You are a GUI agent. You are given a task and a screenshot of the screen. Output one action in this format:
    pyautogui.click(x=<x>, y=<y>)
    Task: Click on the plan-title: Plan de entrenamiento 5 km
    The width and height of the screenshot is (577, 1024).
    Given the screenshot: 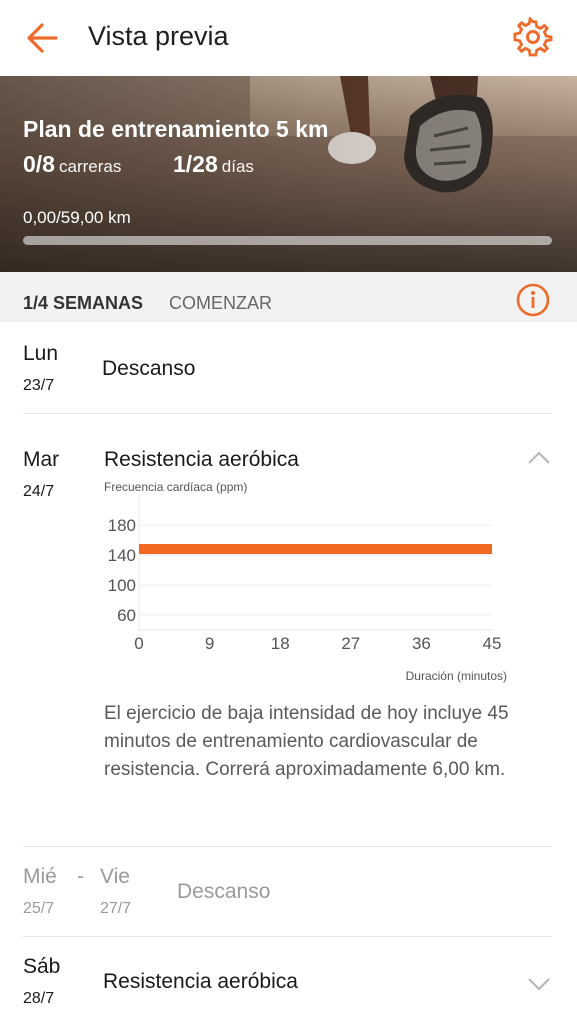 What is the action you would take?
    pyautogui.click(x=176, y=129)
    